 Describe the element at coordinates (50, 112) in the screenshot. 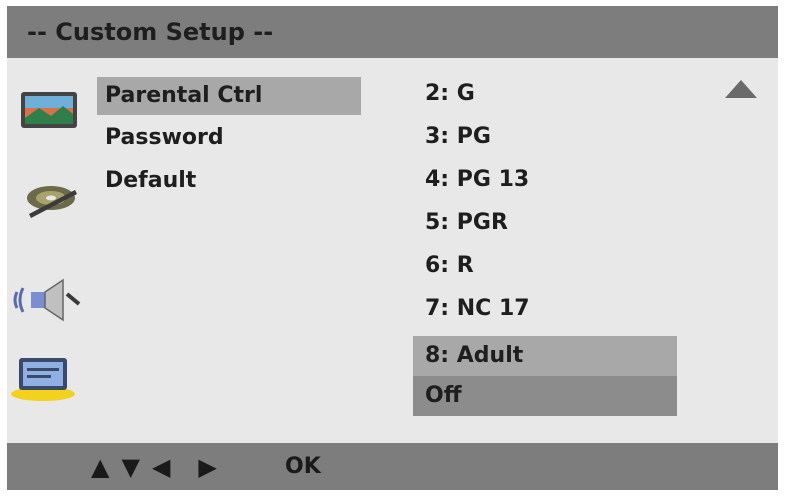

I see `tv-display-icon` at that location.